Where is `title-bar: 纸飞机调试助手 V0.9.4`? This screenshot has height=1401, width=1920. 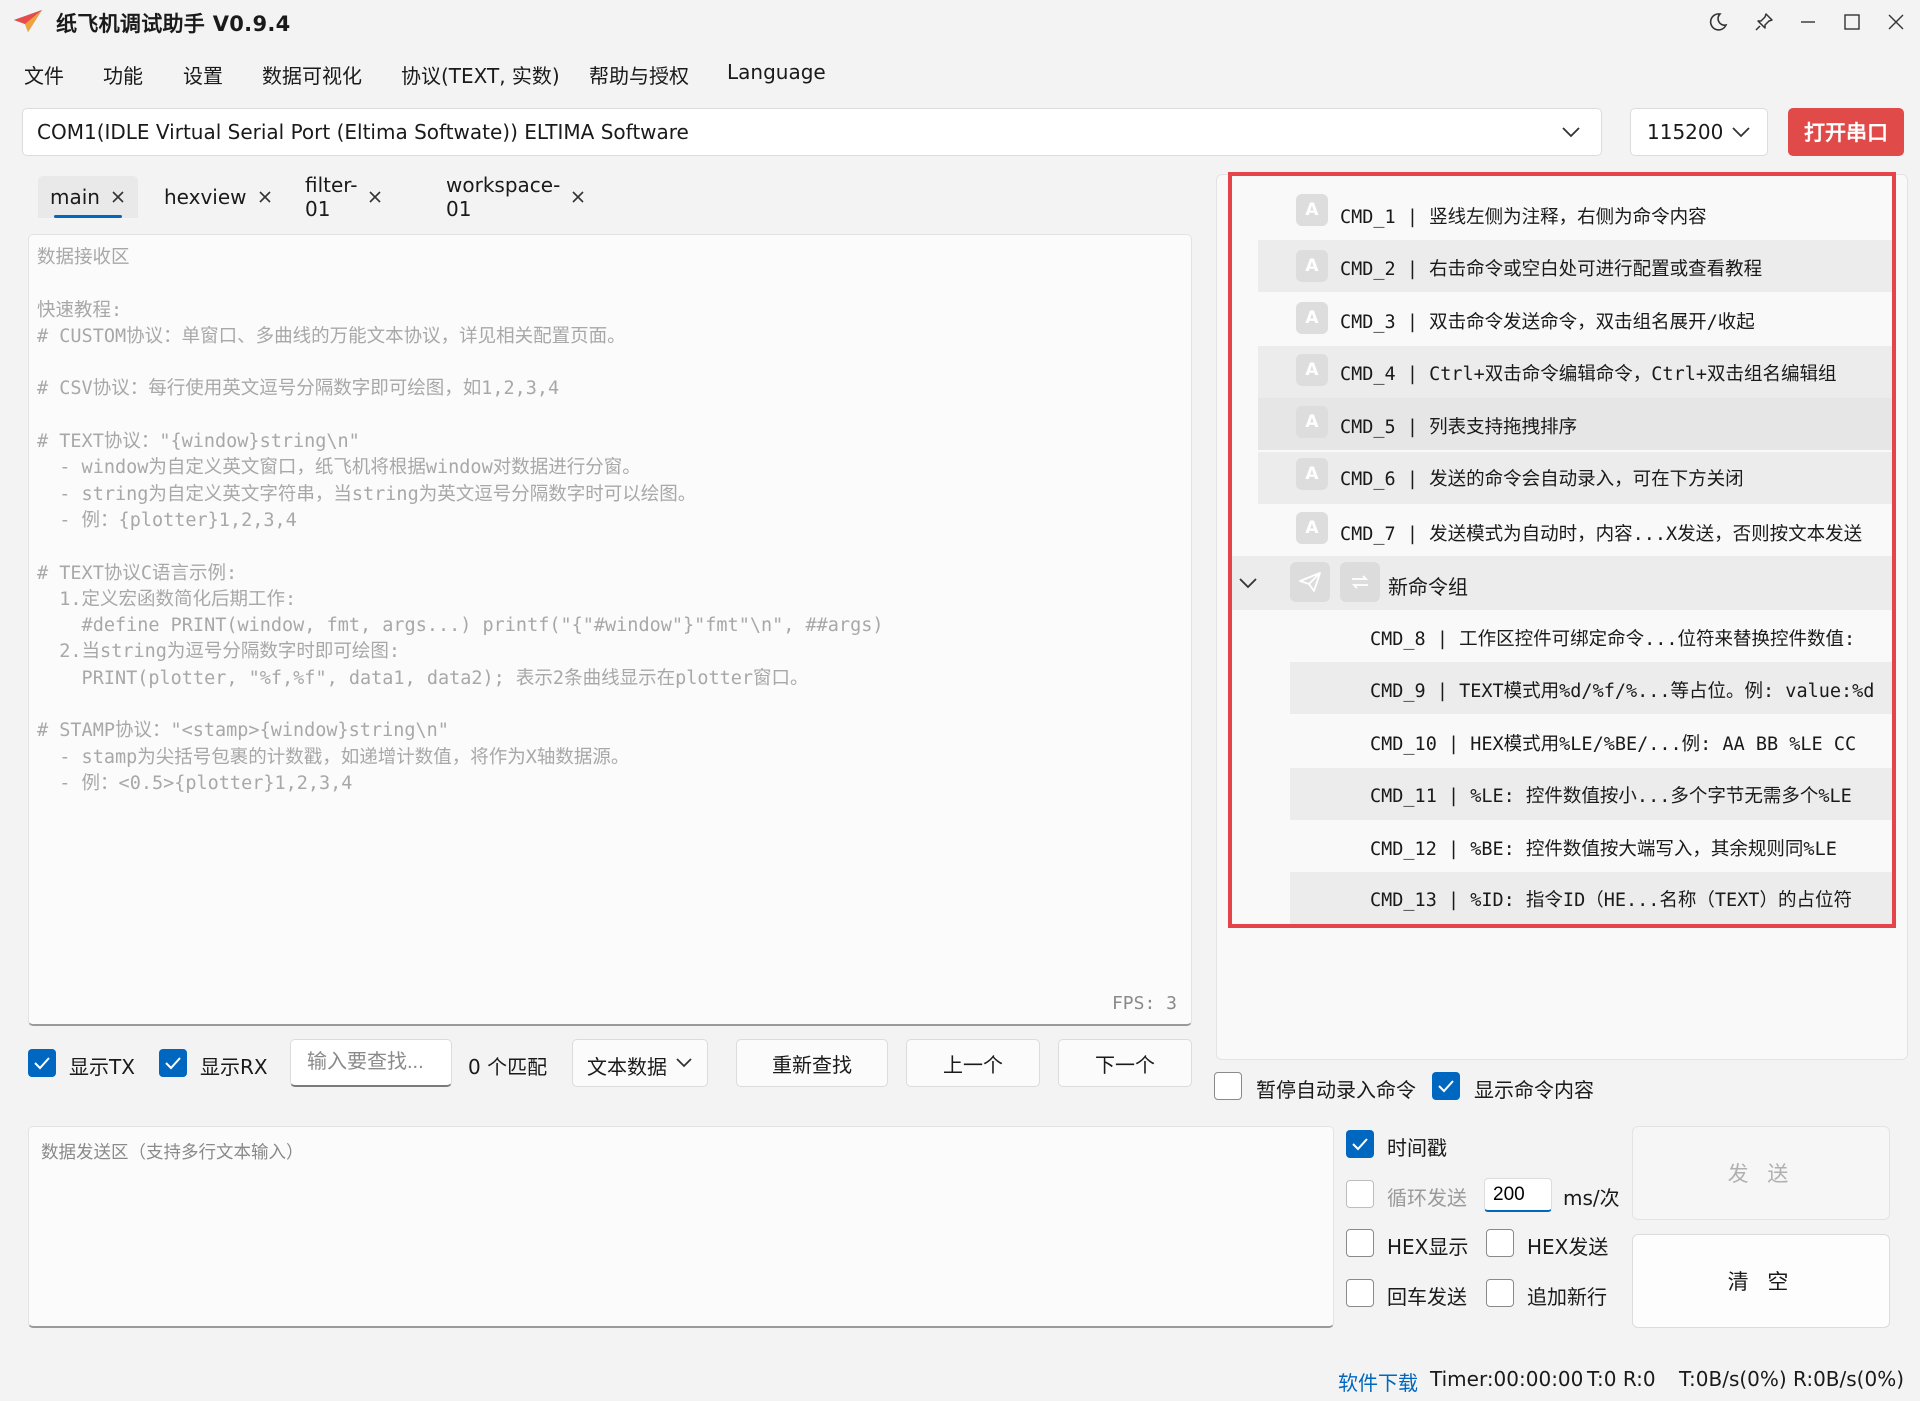 title-bar: 纸飞机调试助手 V0.9.4 is located at coordinates (960, 22).